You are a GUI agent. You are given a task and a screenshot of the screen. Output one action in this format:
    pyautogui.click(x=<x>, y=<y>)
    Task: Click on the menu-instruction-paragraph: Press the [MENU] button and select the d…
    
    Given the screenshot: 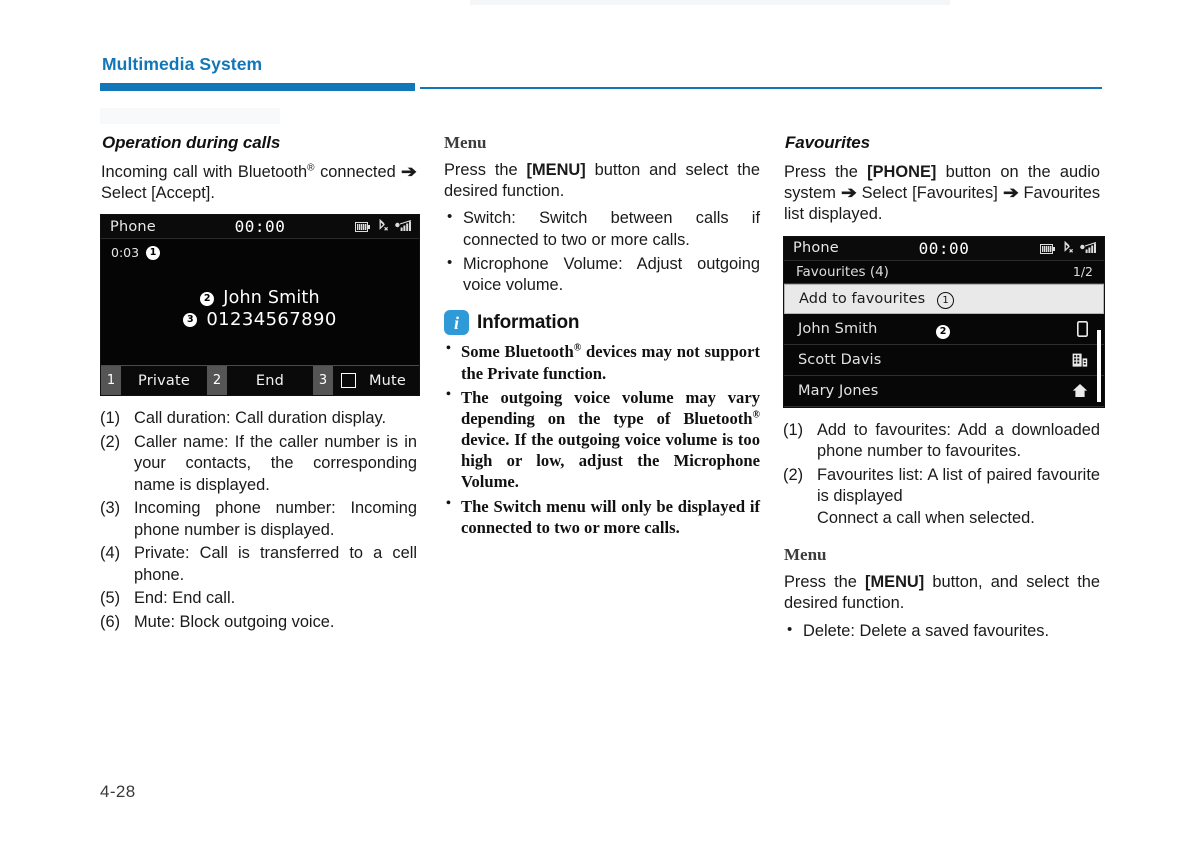 What is the action you would take?
    pyautogui.click(x=602, y=181)
    